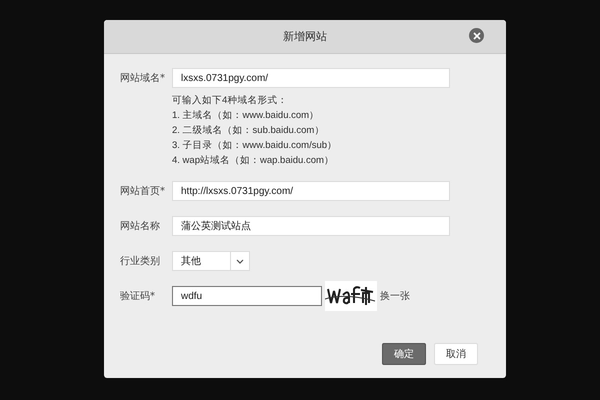  What do you see at coordinates (305, 36) in the screenshot?
I see `dialog-title: 新增网站` at bounding box center [305, 36].